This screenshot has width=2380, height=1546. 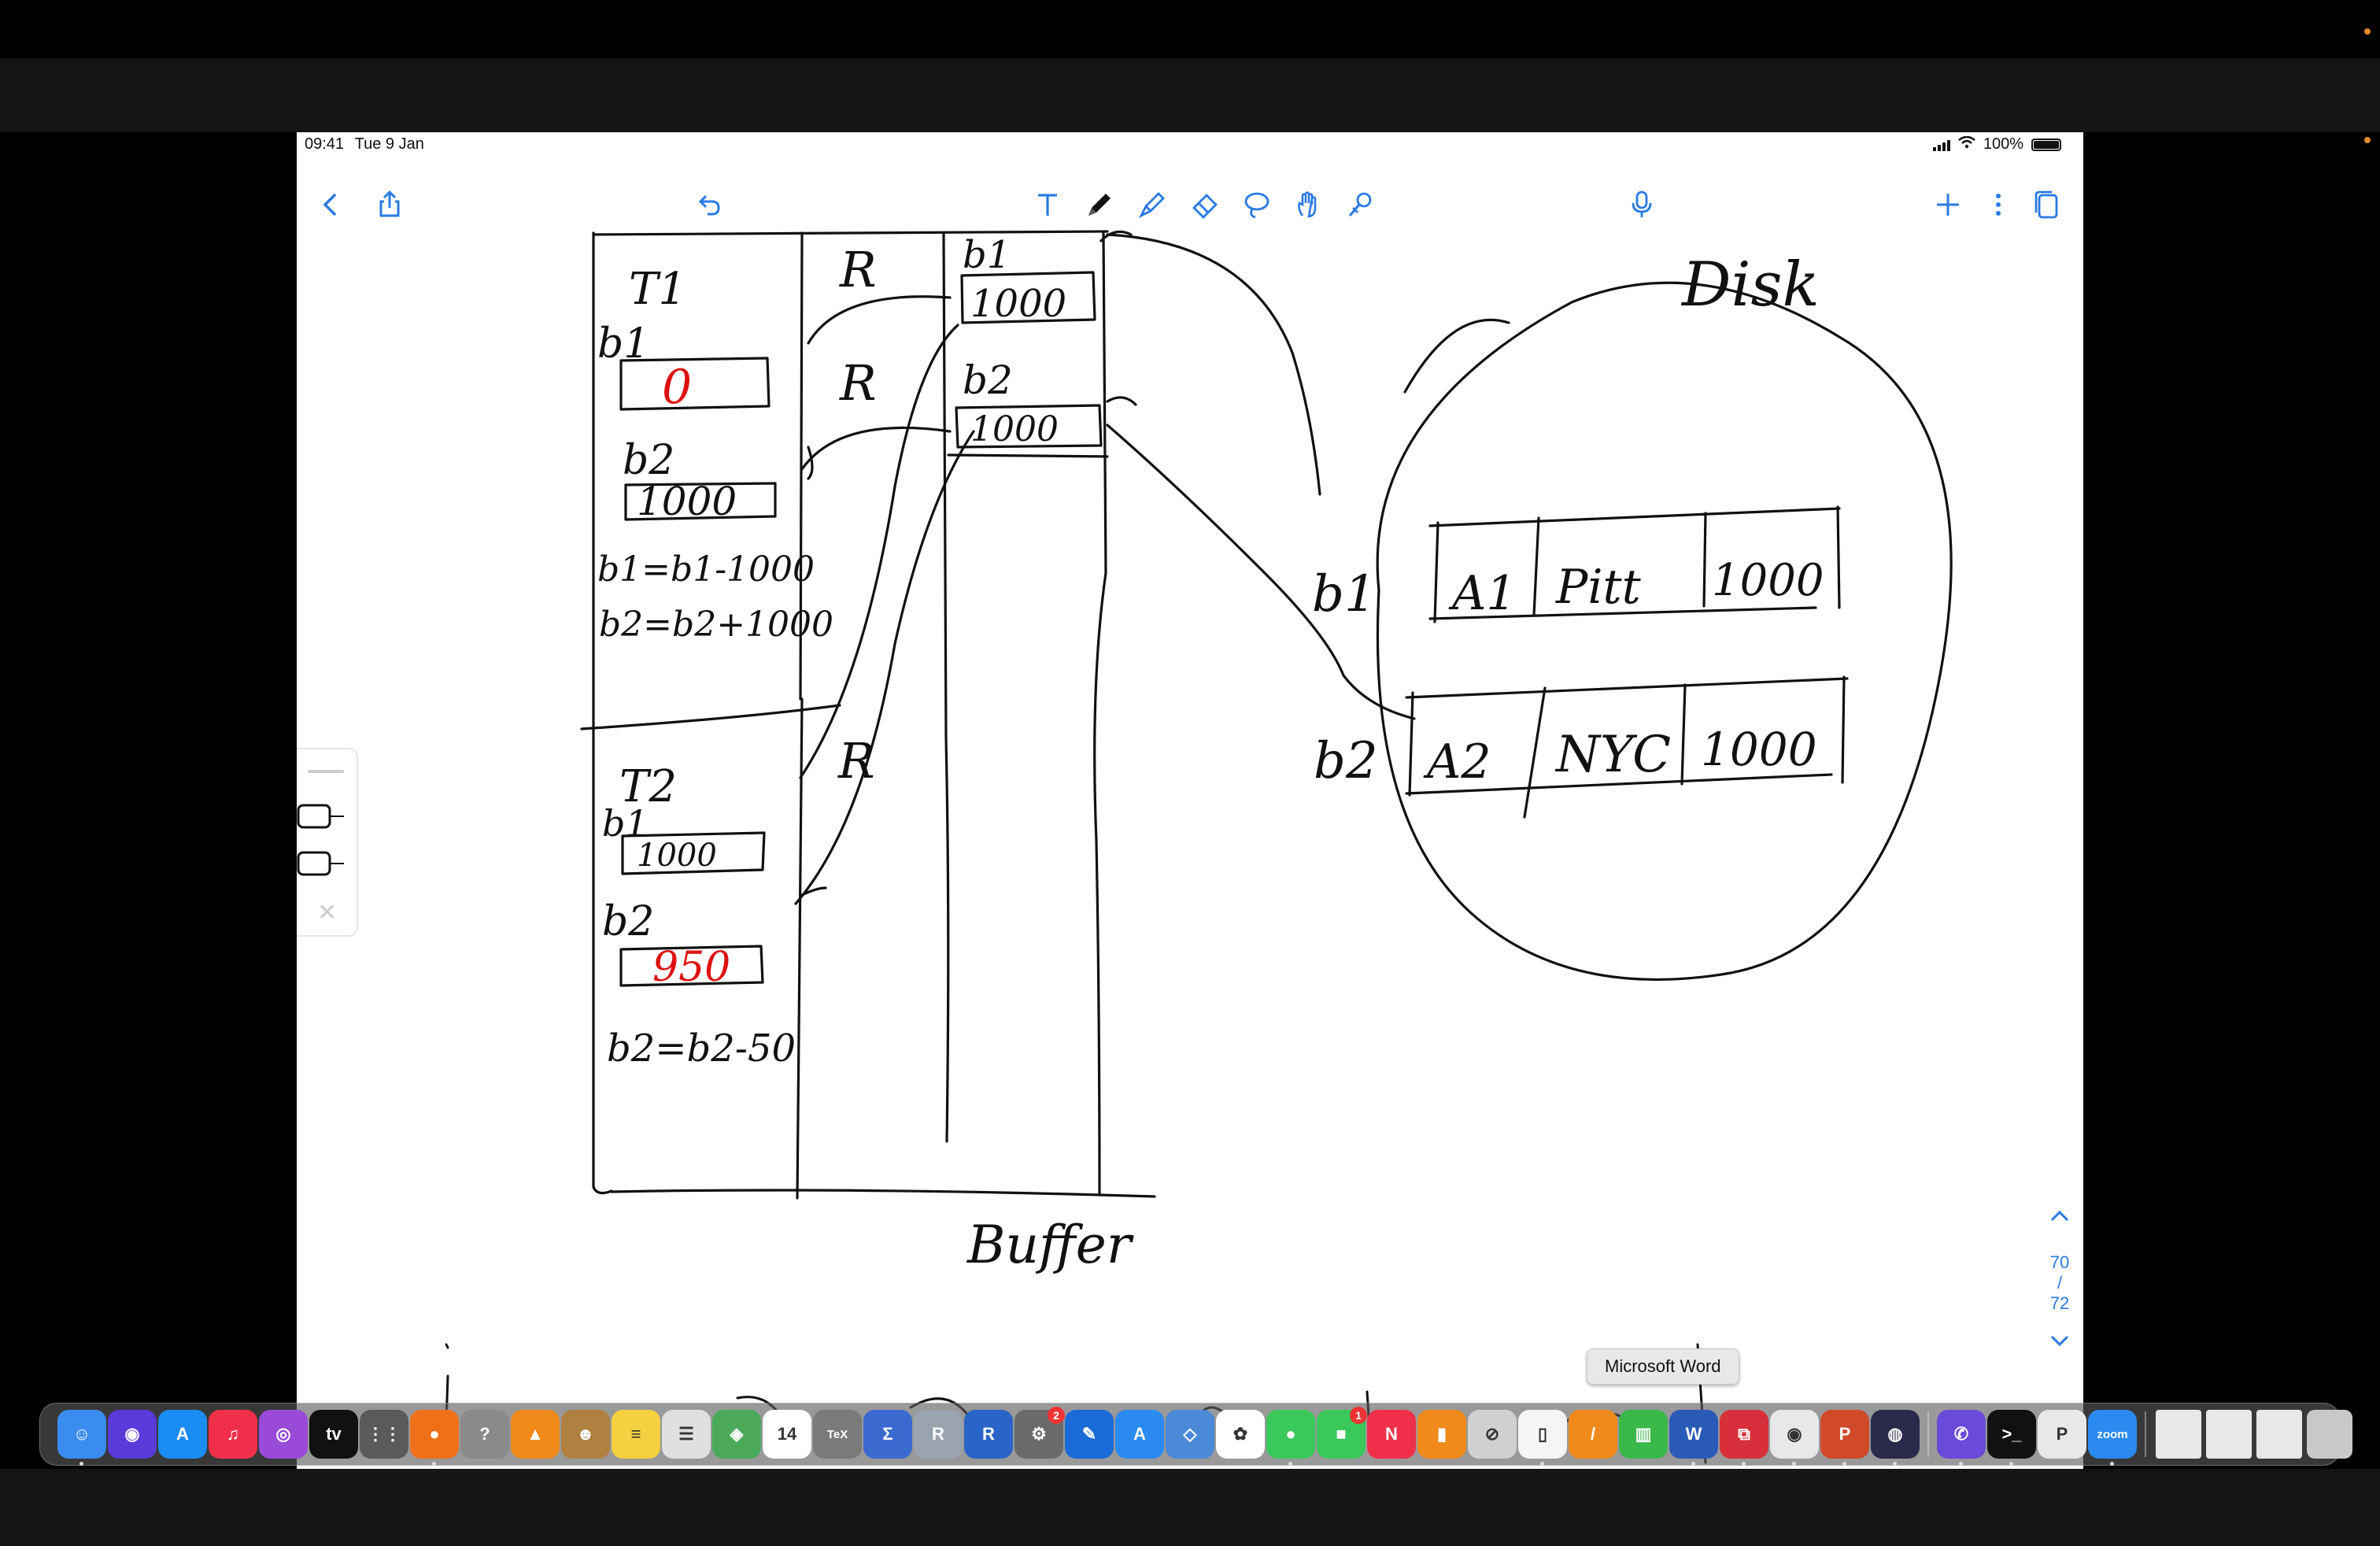 I want to click on disk-row2-balance: 1000, so click(x=1759, y=749).